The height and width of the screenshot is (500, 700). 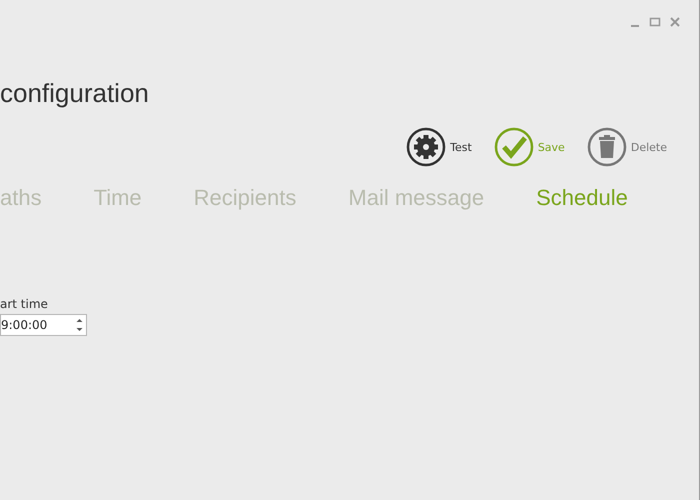 What do you see at coordinates (245, 198) in the screenshot?
I see `tab: Recipients` at bounding box center [245, 198].